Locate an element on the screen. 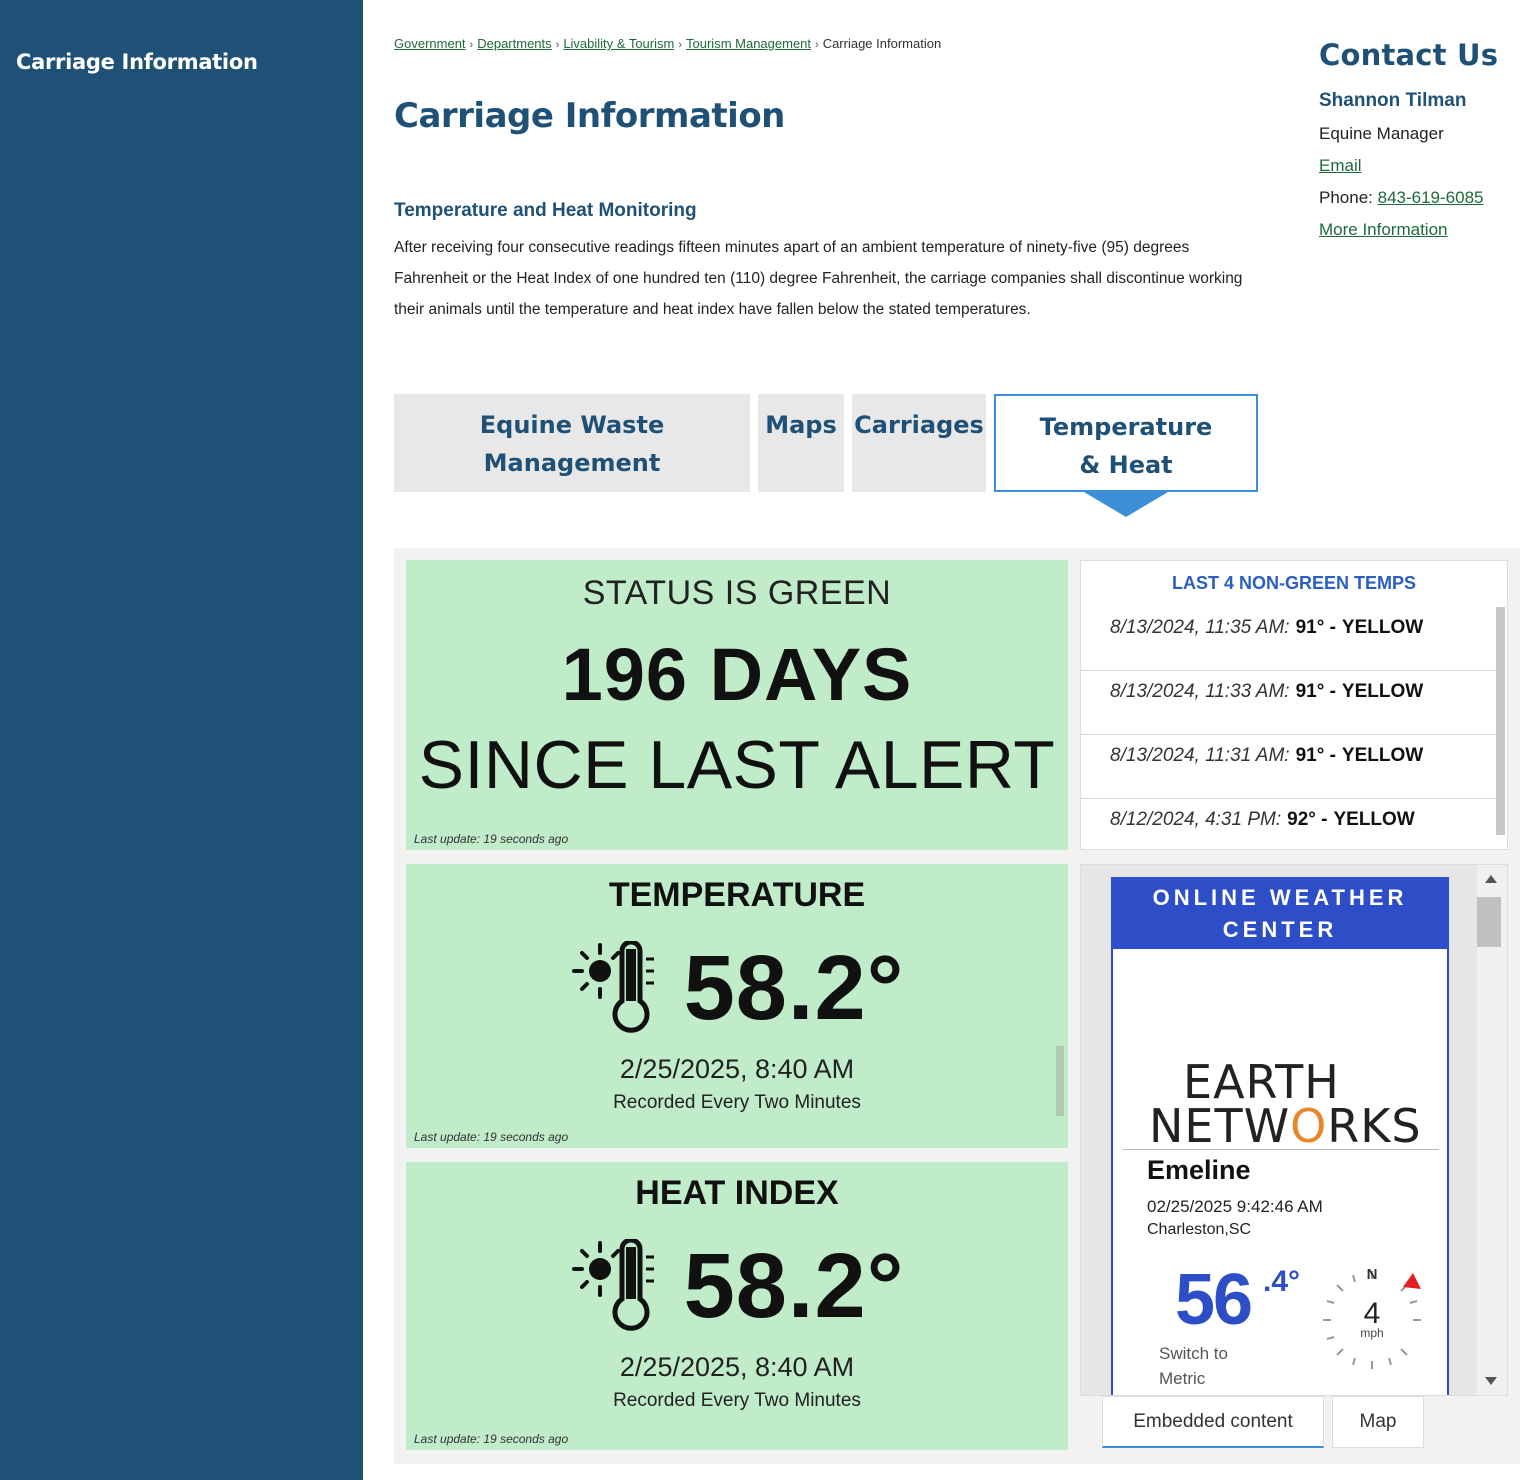 The image size is (1530, 1480). station-location: Charleston,SC is located at coordinates (1199, 1229).